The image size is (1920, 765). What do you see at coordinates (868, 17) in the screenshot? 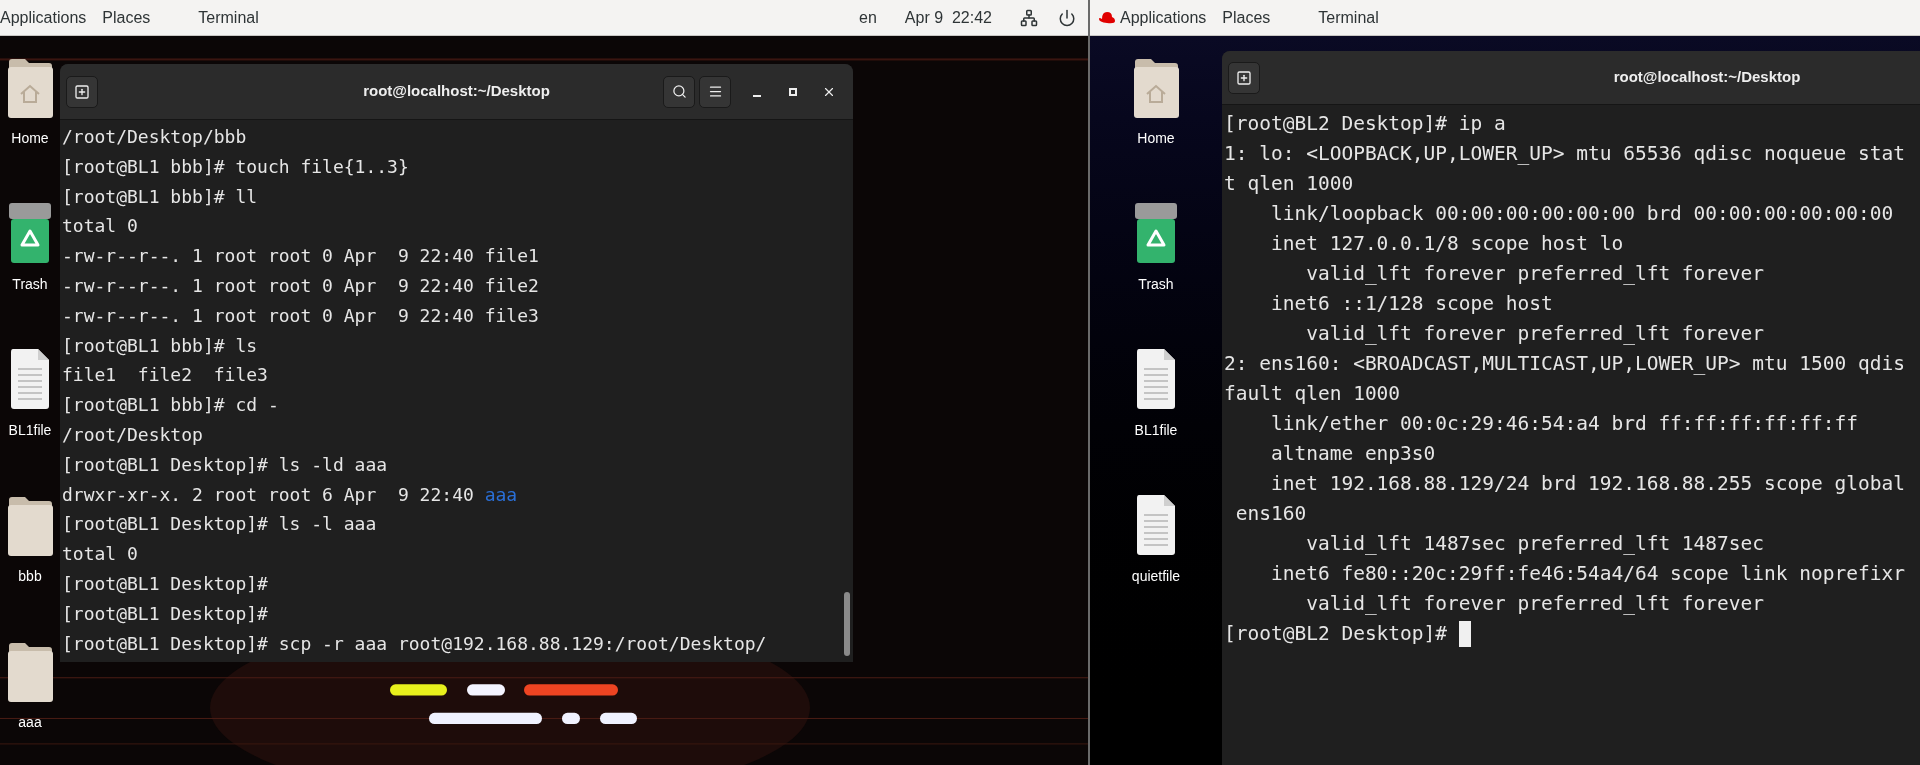
I see `input-source-indicator: en` at bounding box center [868, 17].